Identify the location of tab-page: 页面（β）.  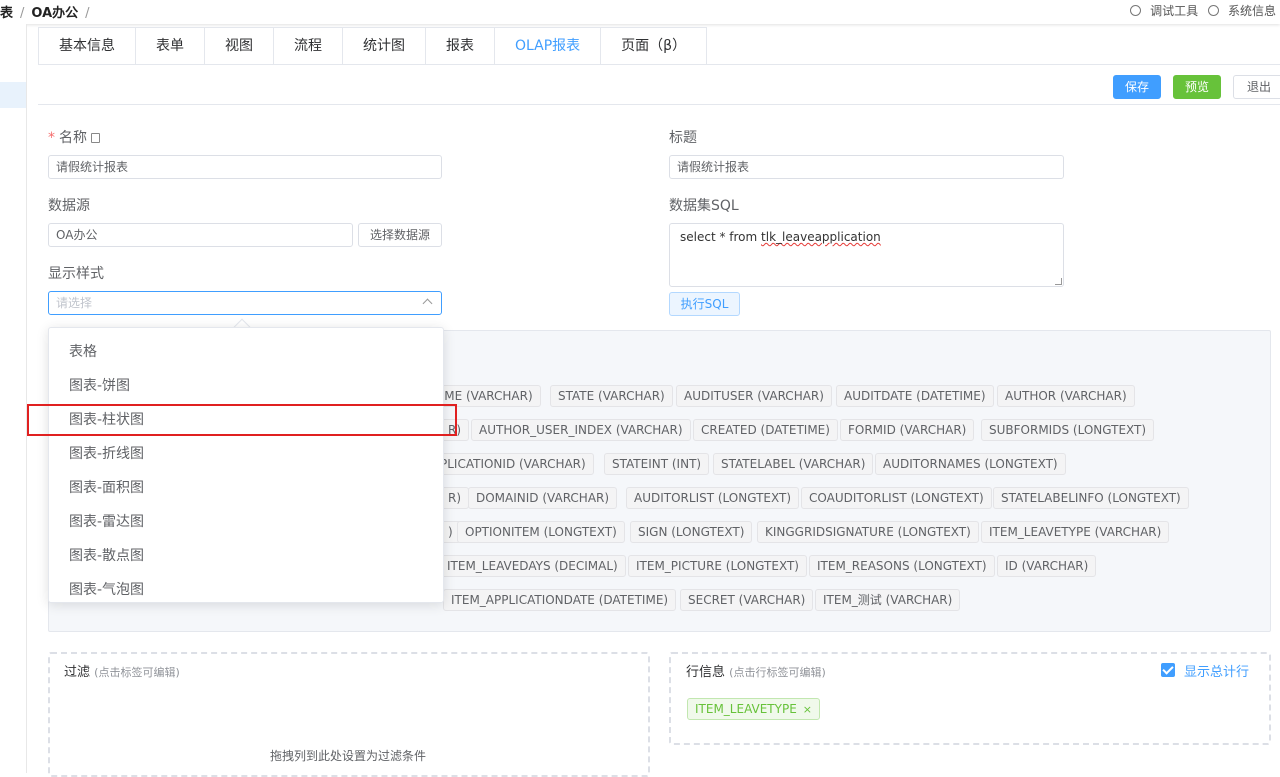
(654, 46).